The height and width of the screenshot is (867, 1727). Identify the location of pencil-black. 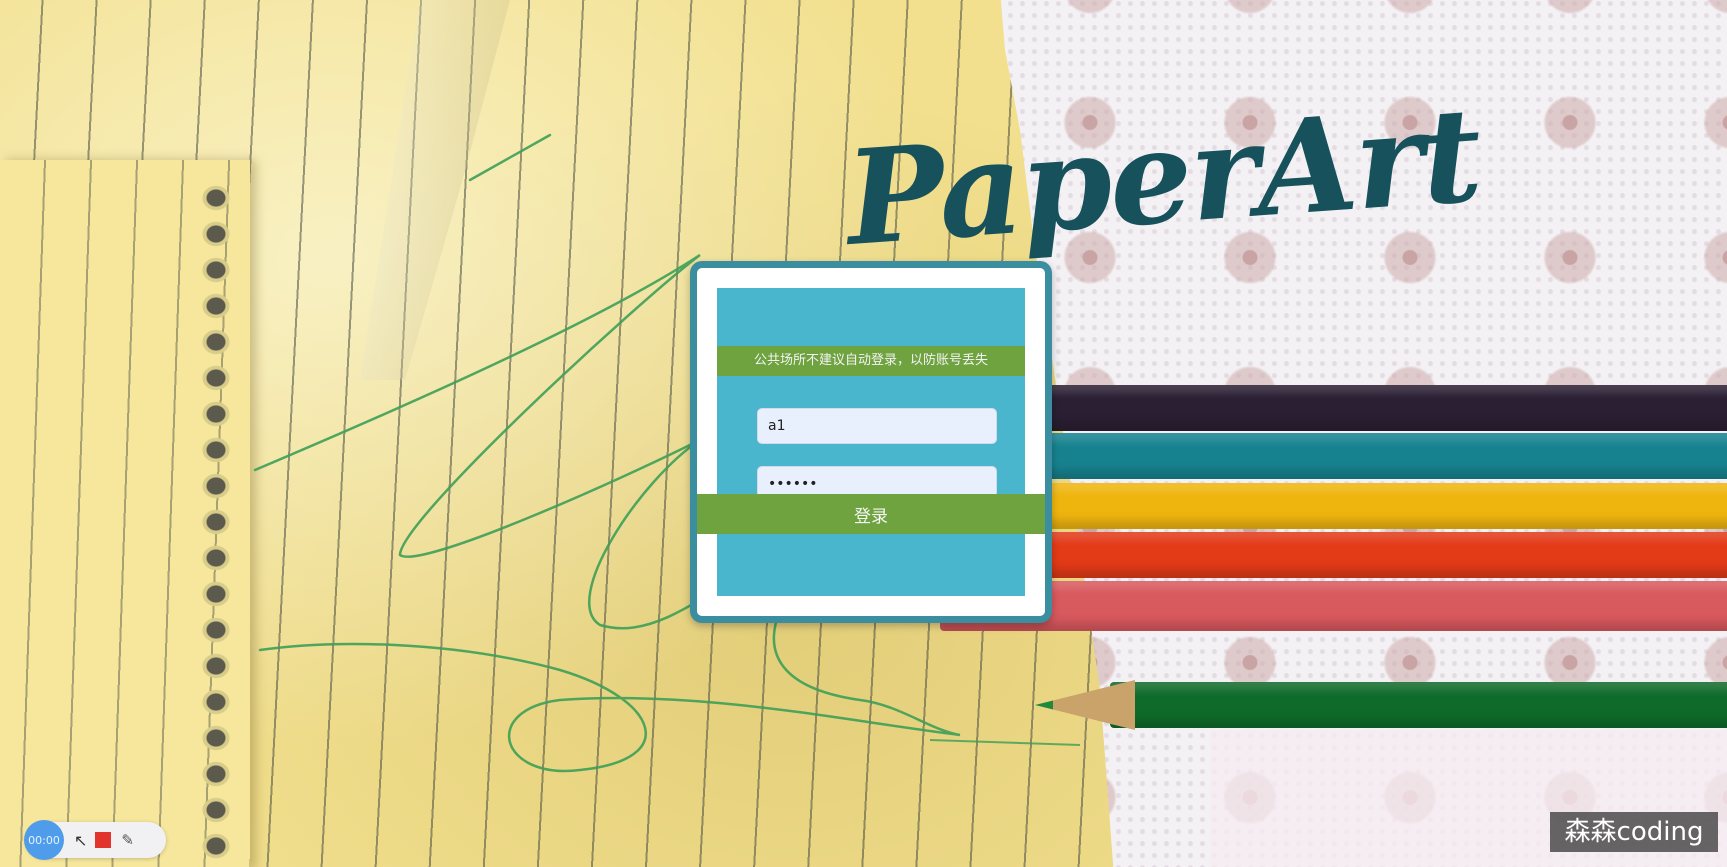
(1333, 408).